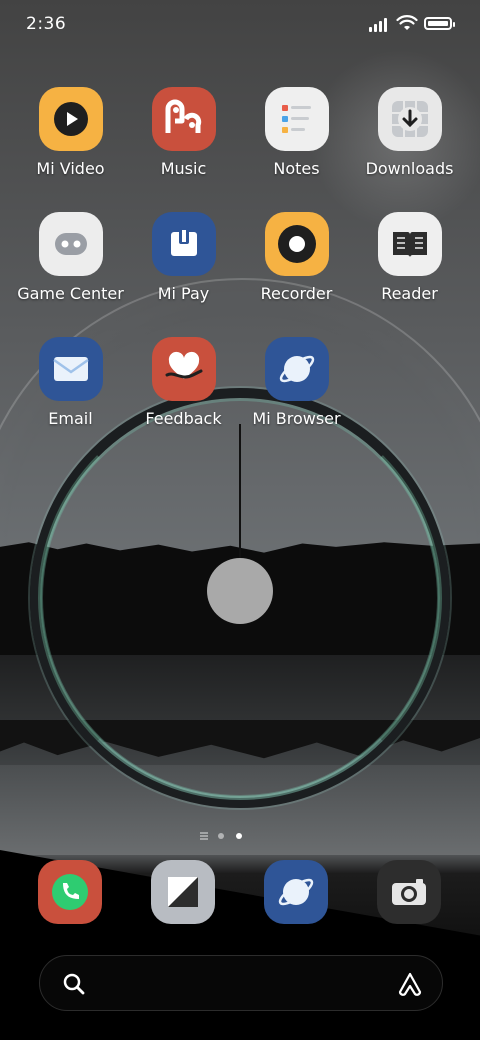  Describe the element at coordinates (409, 293) in the screenshot. I see `app-label: Reader` at that location.